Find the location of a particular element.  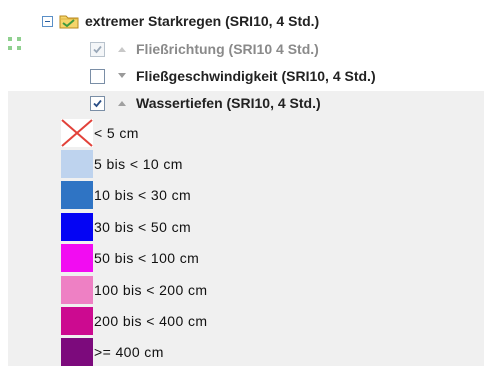

arrow-down-icon is located at coordinates (122, 75).